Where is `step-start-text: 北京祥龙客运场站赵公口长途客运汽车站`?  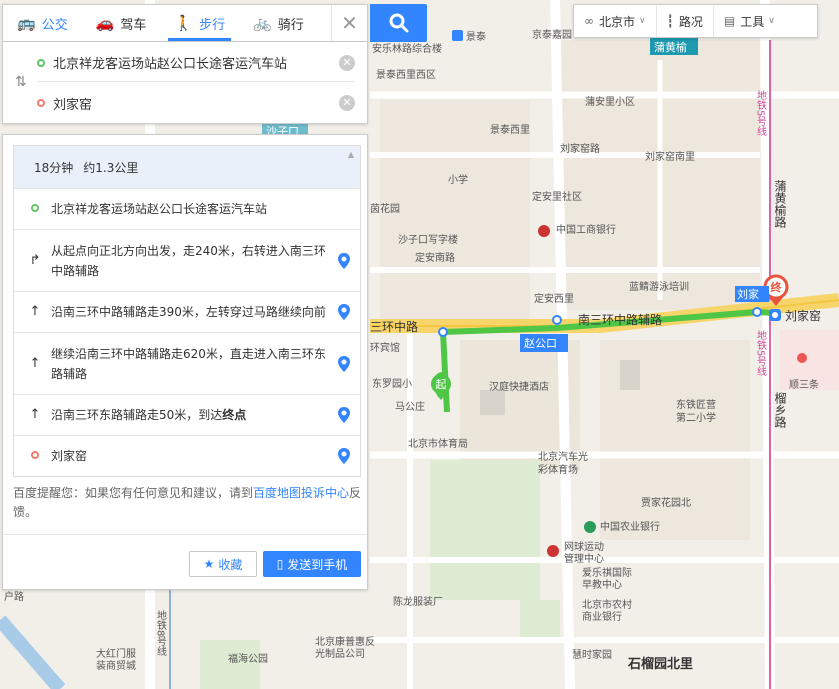 step-start-text: 北京祥龙客运场站赵公口长途客运汽车站 is located at coordinates (159, 209).